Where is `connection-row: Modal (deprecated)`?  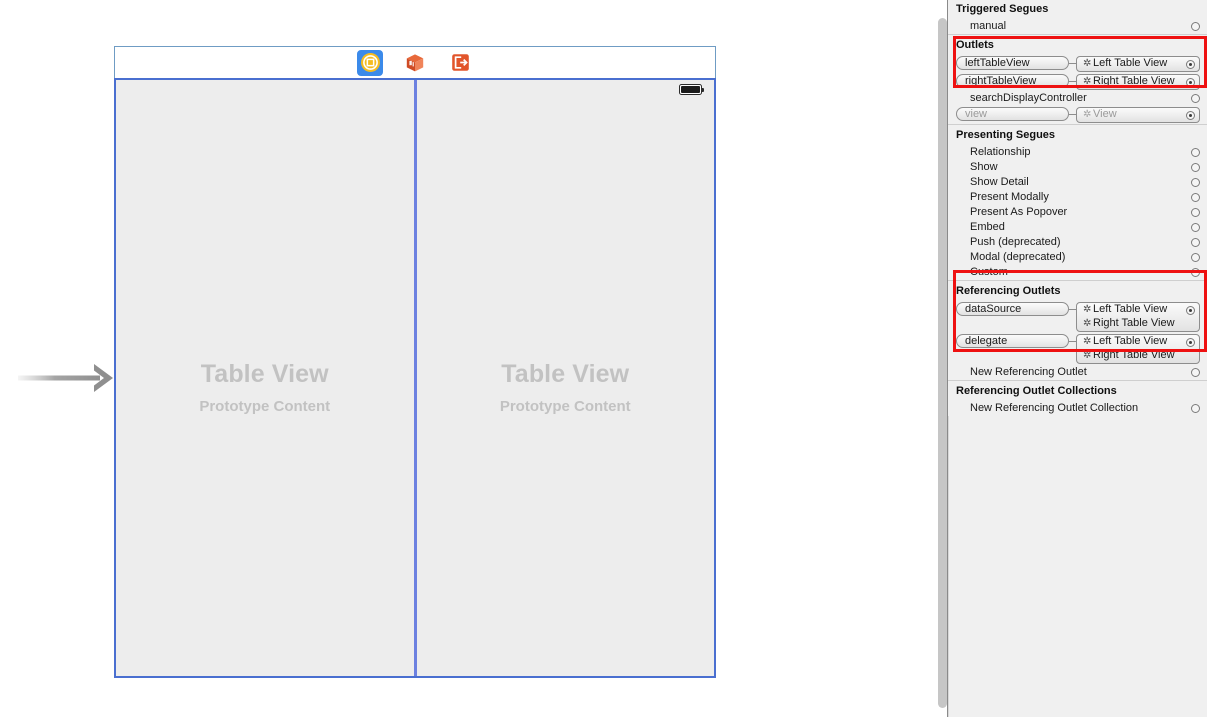 connection-row: Modal (deprecated) is located at coordinates (1077, 257).